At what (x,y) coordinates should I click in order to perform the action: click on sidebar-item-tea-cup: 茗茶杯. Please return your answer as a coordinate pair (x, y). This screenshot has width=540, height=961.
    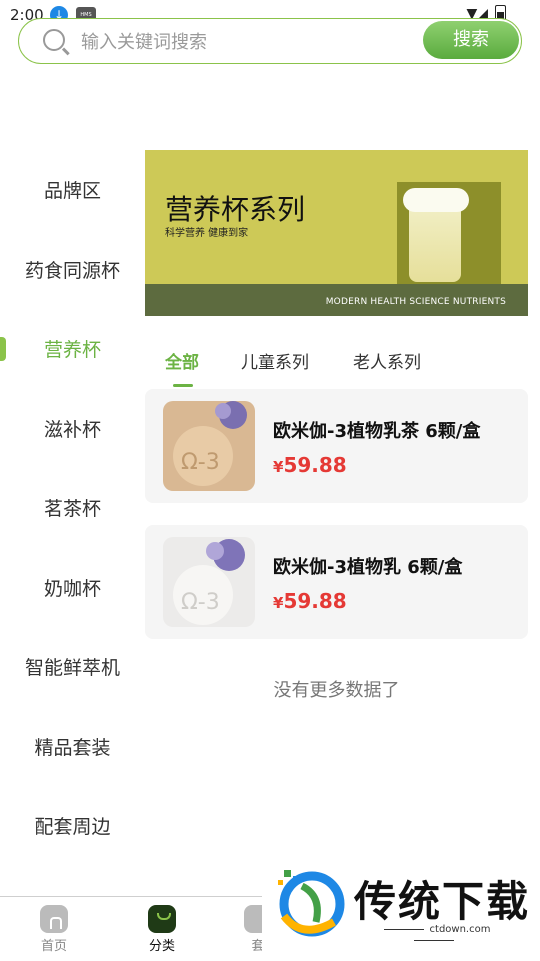
    Looking at the image, I should click on (72, 508).